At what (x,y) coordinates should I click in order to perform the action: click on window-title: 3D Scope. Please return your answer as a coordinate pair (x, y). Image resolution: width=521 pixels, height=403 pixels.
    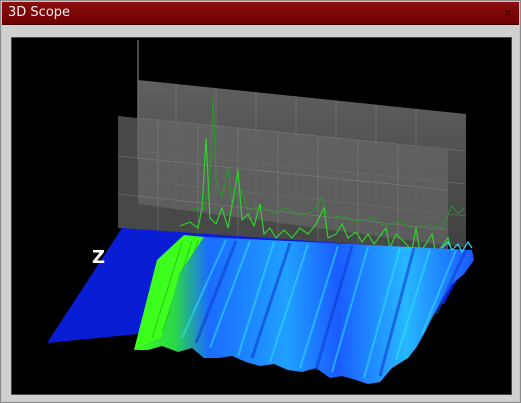
    Looking at the image, I should click on (39, 12).